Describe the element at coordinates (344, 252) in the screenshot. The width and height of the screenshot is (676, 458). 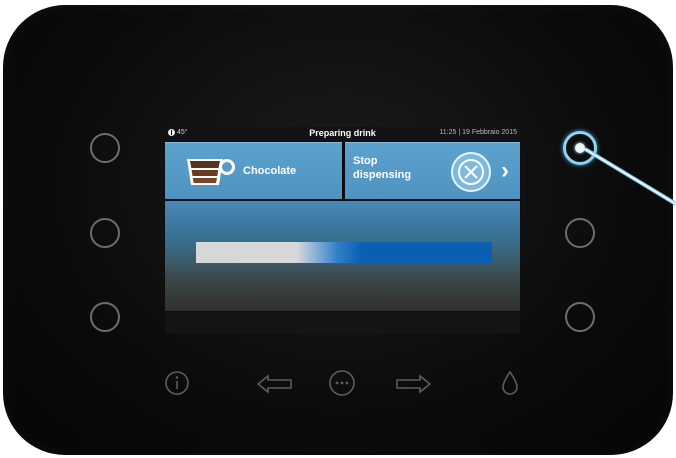
I see `dispensing-progress-bar` at that location.